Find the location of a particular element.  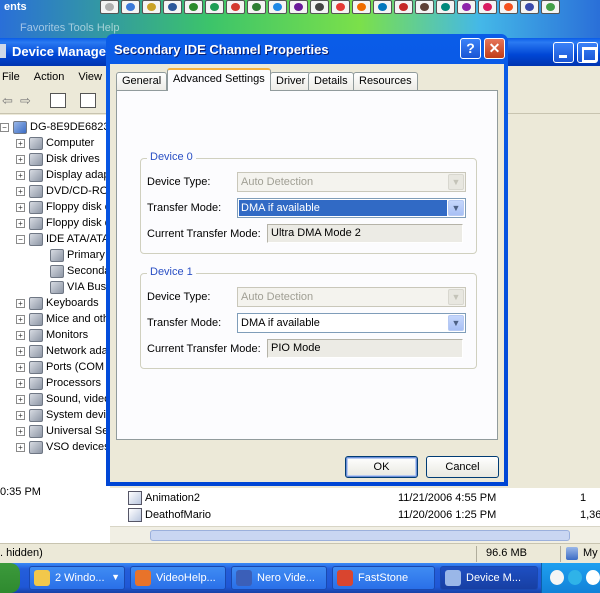

show-hide-tree-icon is located at coordinates (58, 100).